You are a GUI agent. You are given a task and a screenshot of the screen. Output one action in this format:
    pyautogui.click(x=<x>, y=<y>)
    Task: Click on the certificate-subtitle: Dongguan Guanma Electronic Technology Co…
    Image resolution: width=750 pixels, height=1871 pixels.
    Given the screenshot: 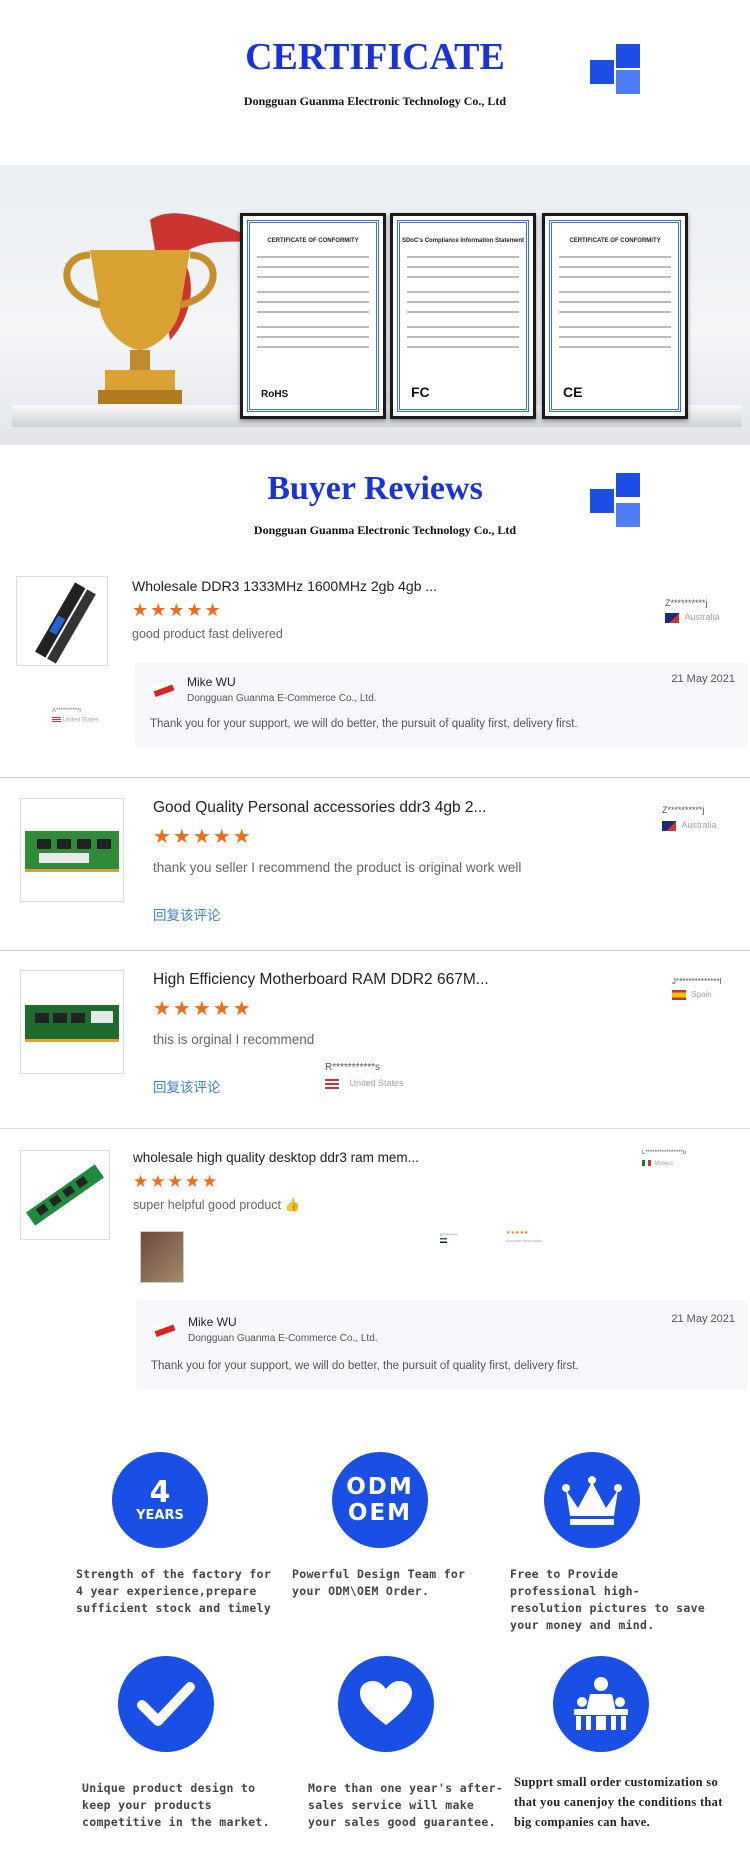 What is the action you would take?
    pyautogui.click(x=375, y=101)
    